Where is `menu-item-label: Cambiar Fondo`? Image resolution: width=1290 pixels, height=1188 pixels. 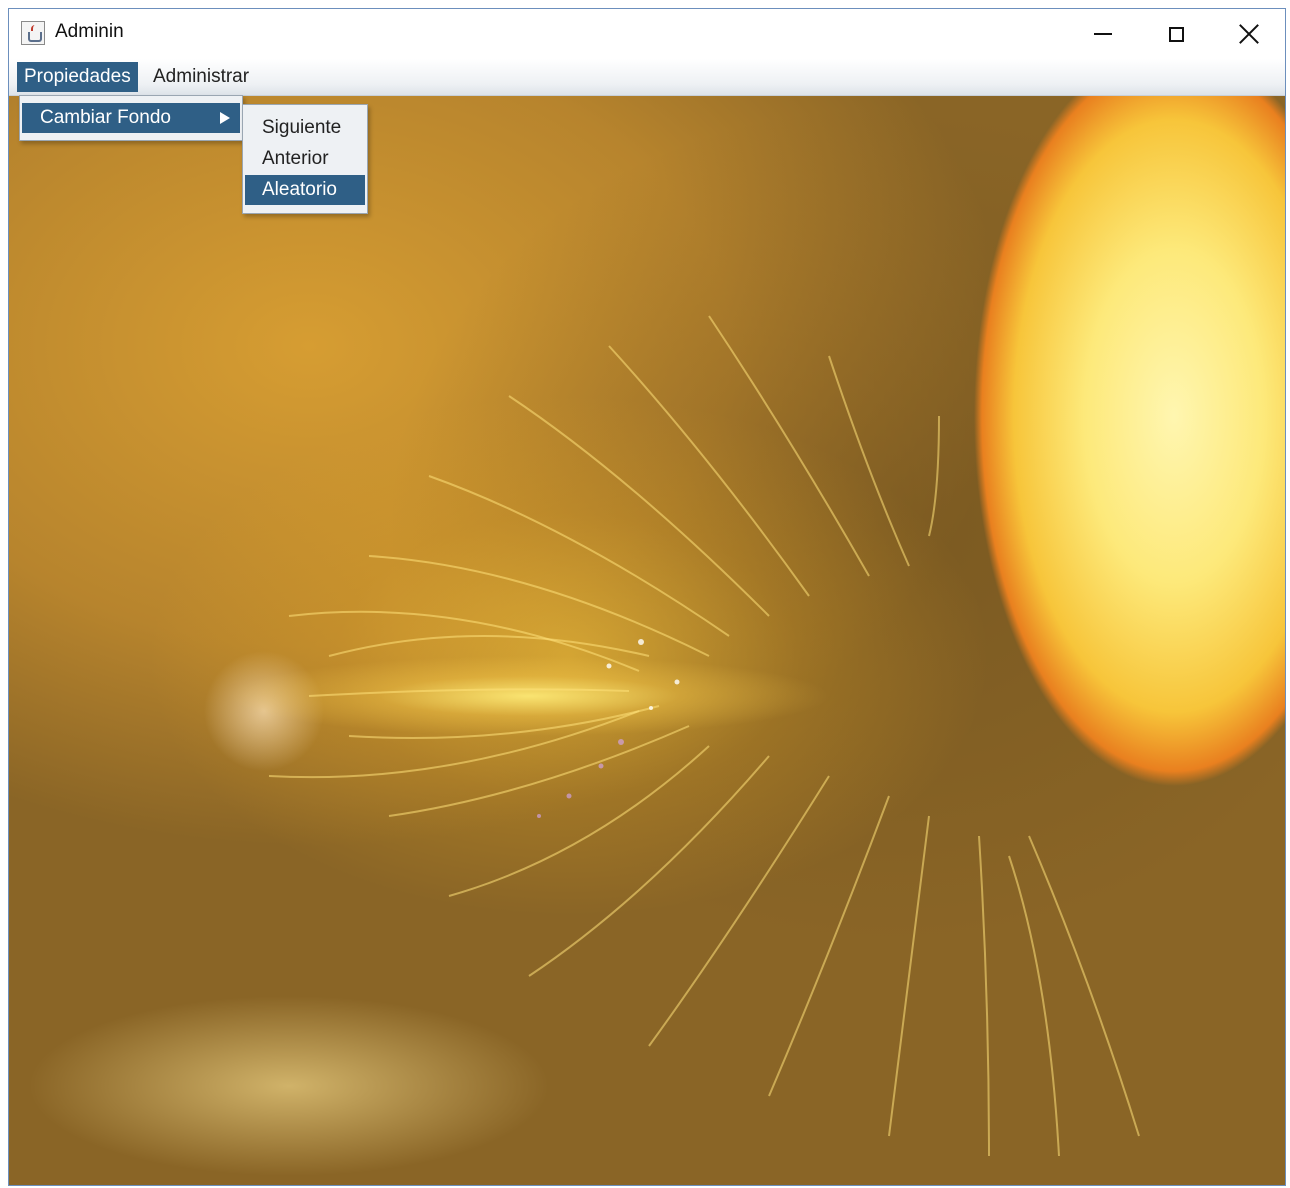 menu-item-label: Cambiar Fondo is located at coordinates (105, 117).